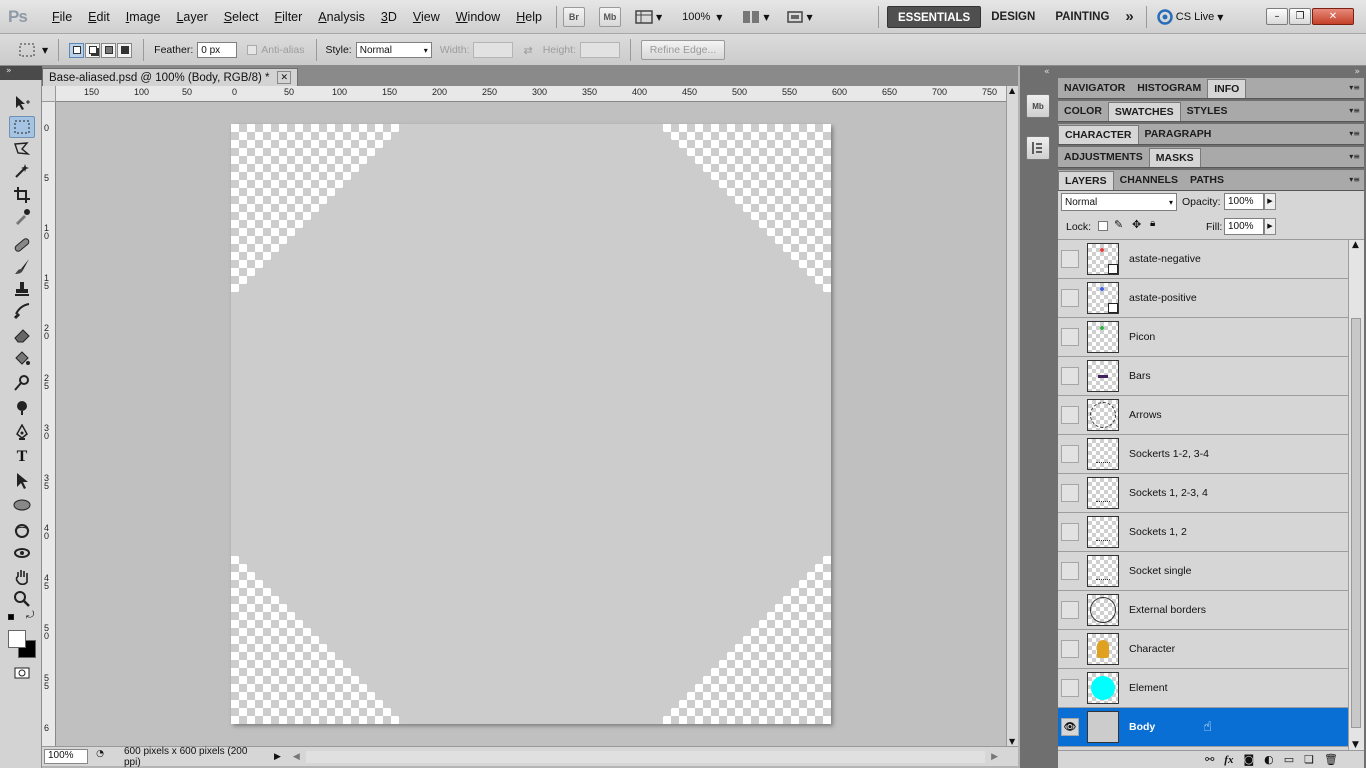  I want to click on layer-row: Element, so click(1203, 688).